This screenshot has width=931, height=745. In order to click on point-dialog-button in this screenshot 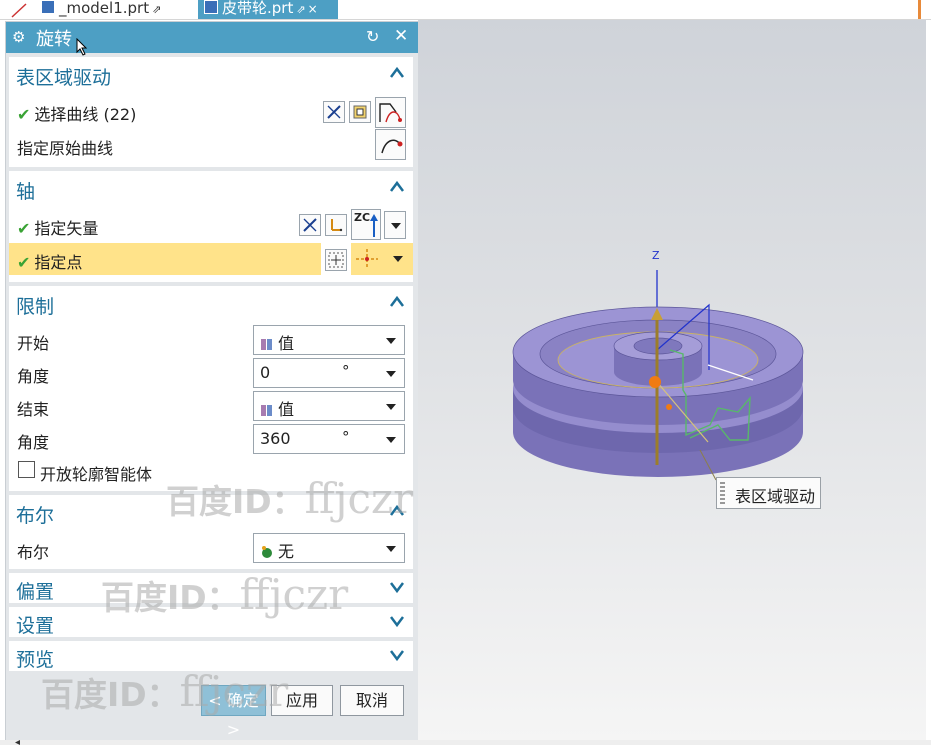, I will do `click(336, 260)`.